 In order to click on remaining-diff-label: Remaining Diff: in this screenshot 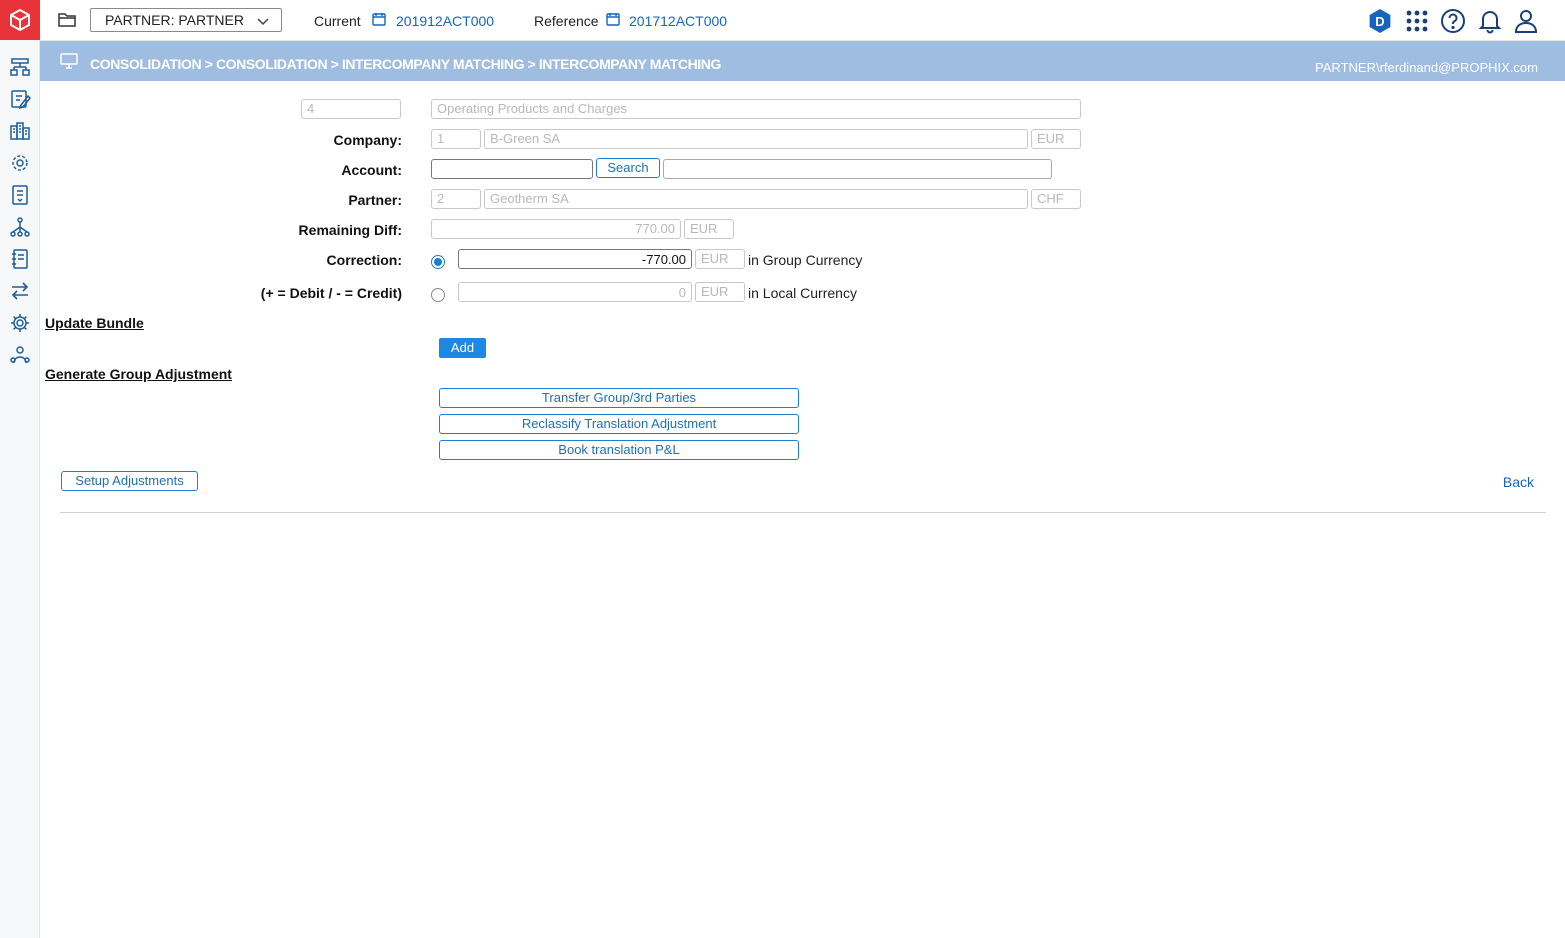, I will do `click(350, 230)`.